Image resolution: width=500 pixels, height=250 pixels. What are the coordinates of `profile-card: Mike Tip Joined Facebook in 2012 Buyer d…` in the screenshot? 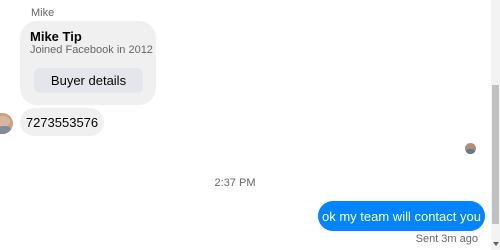 It's located at (88, 63).